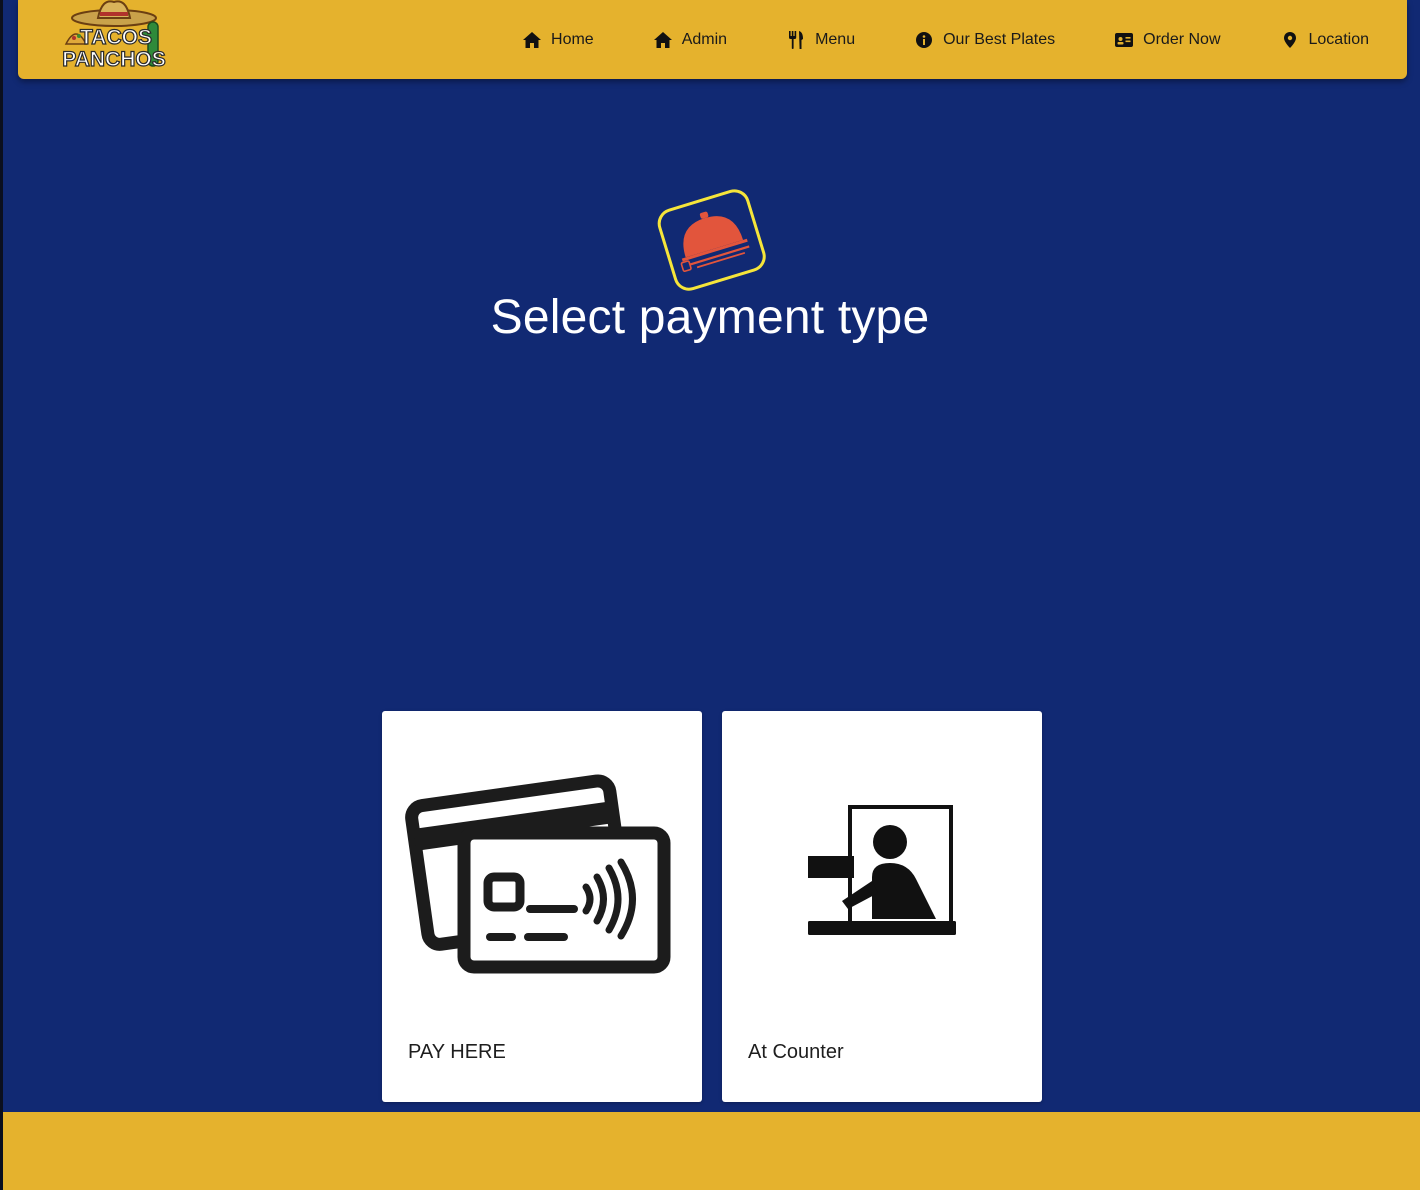 This screenshot has height=1190, width=1420. Describe the element at coordinates (572, 39) in the screenshot. I see `nav-home-label: Home` at that location.